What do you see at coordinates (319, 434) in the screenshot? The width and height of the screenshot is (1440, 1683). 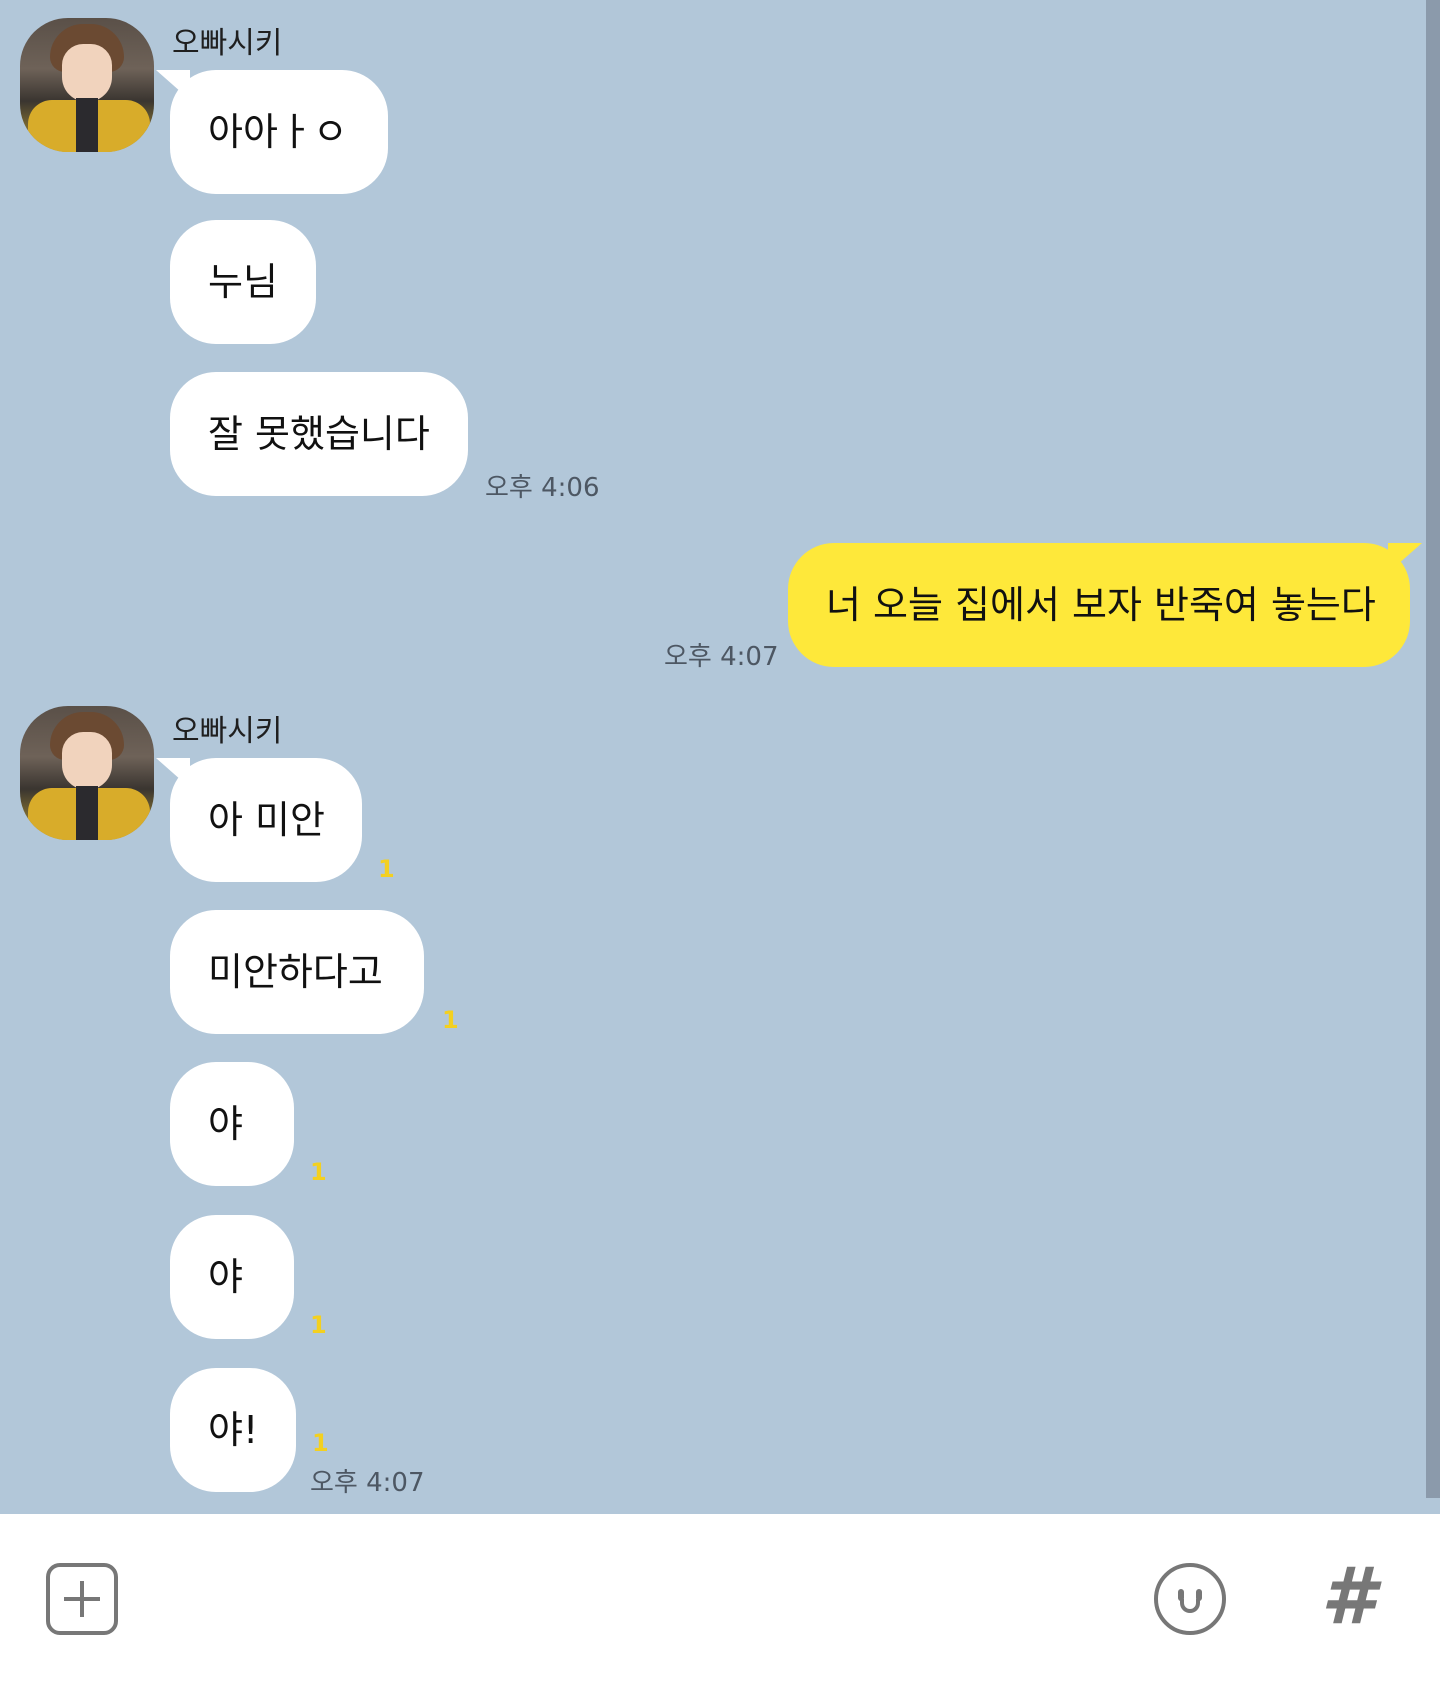 I see `message-bubble: 잘 못했습니다` at bounding box center [319, 434].